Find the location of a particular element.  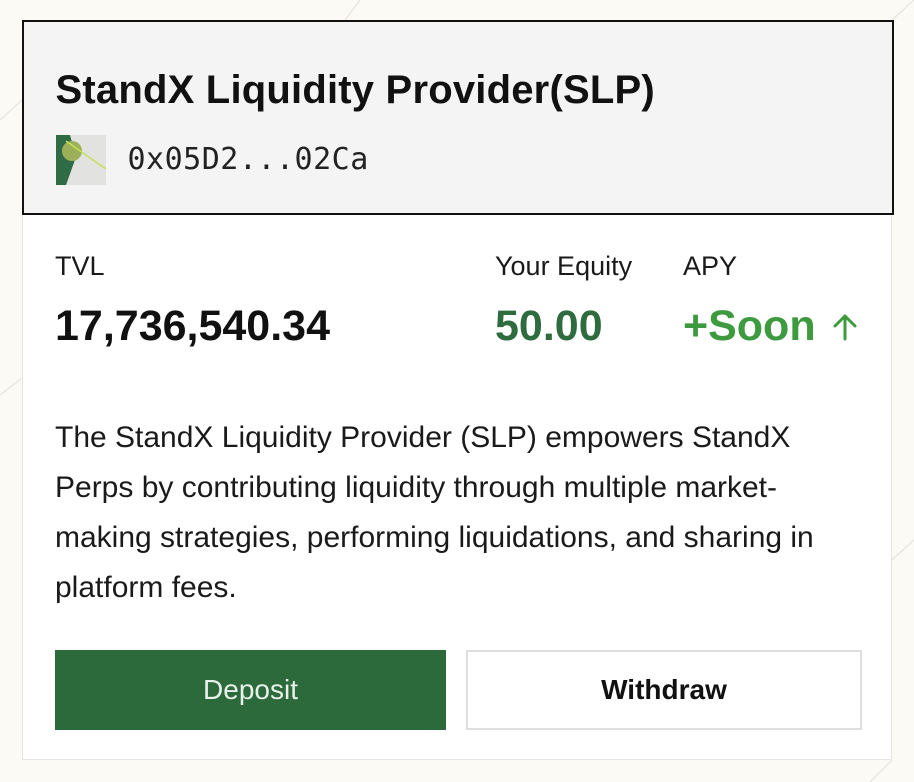

withdraw-button-label: Withdraw is located at coordinates (664, 689).